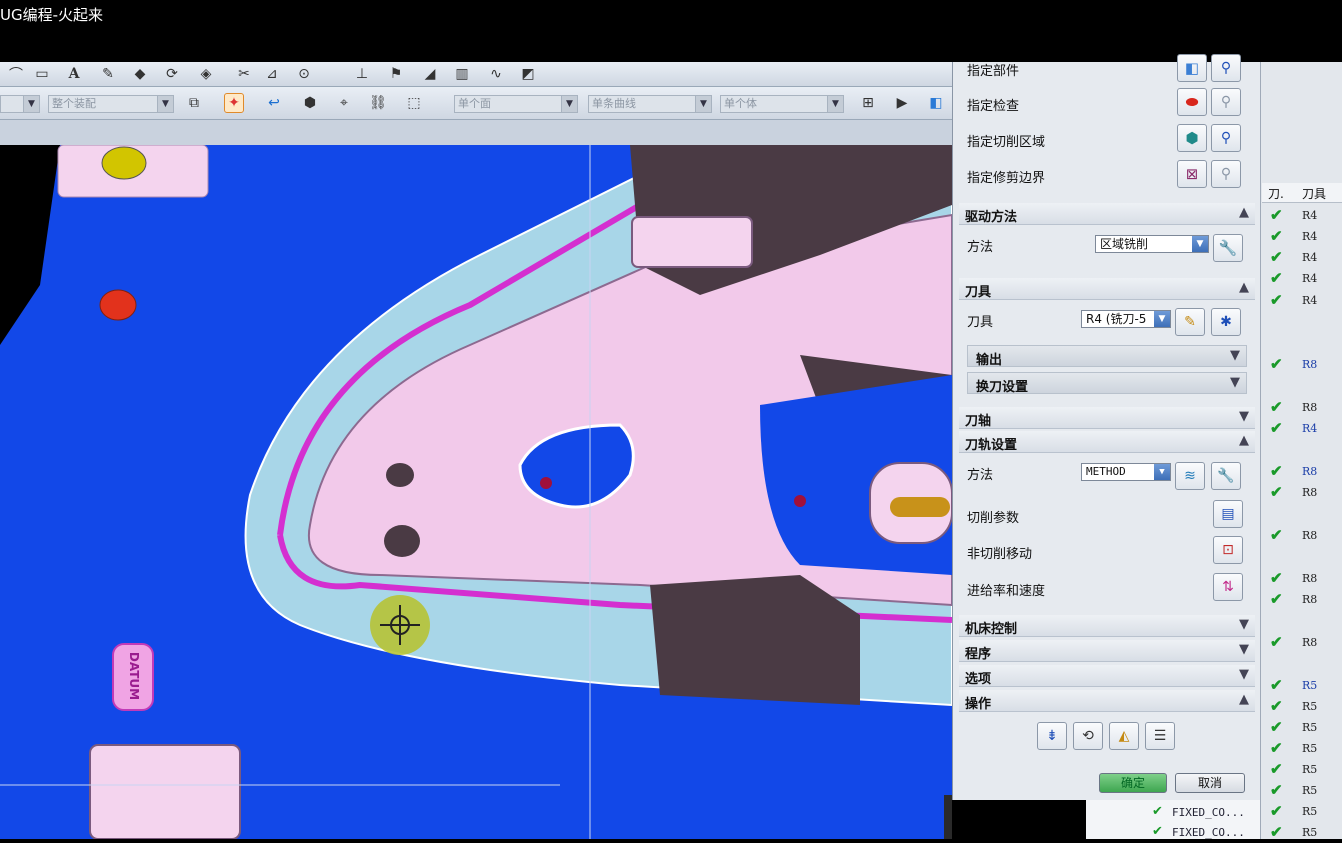  Describe the element at coordinates (1310, 236) in the screenshot. I see `tool-name: R4` at that location.